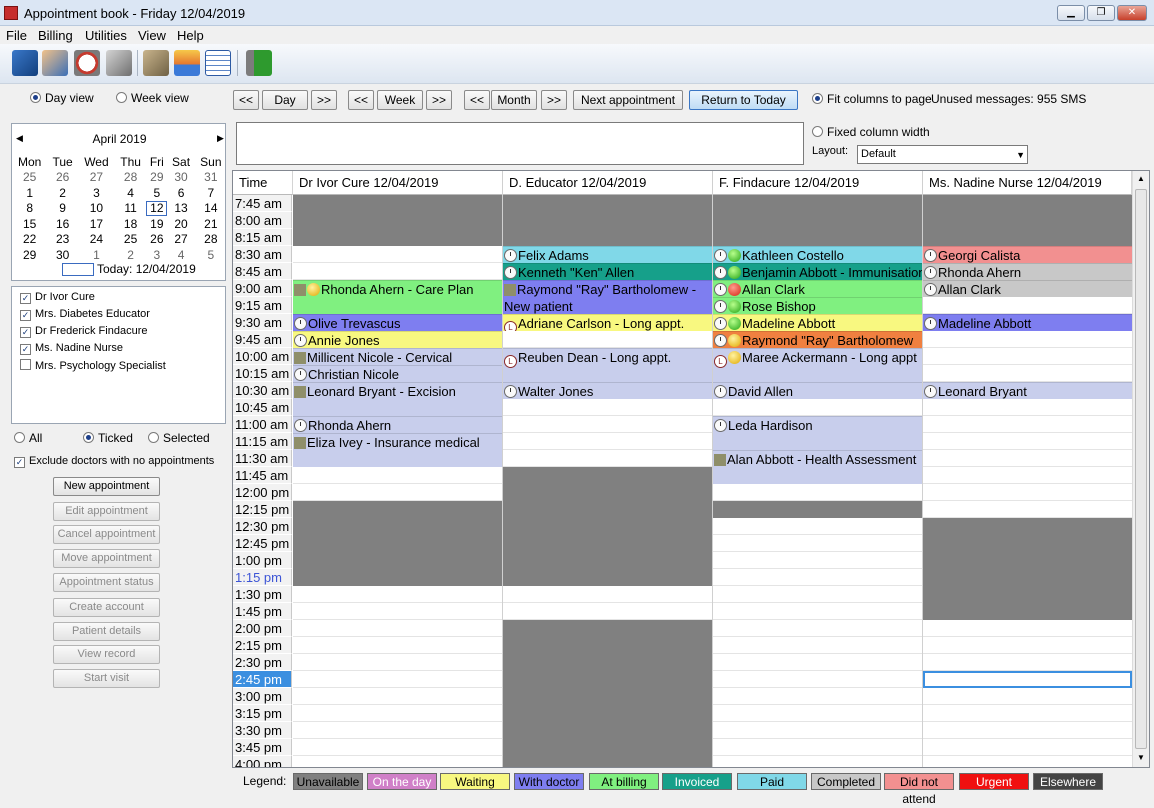  I want to click on appointment: Millicent Nicole - Cervical, so click(397, 356).